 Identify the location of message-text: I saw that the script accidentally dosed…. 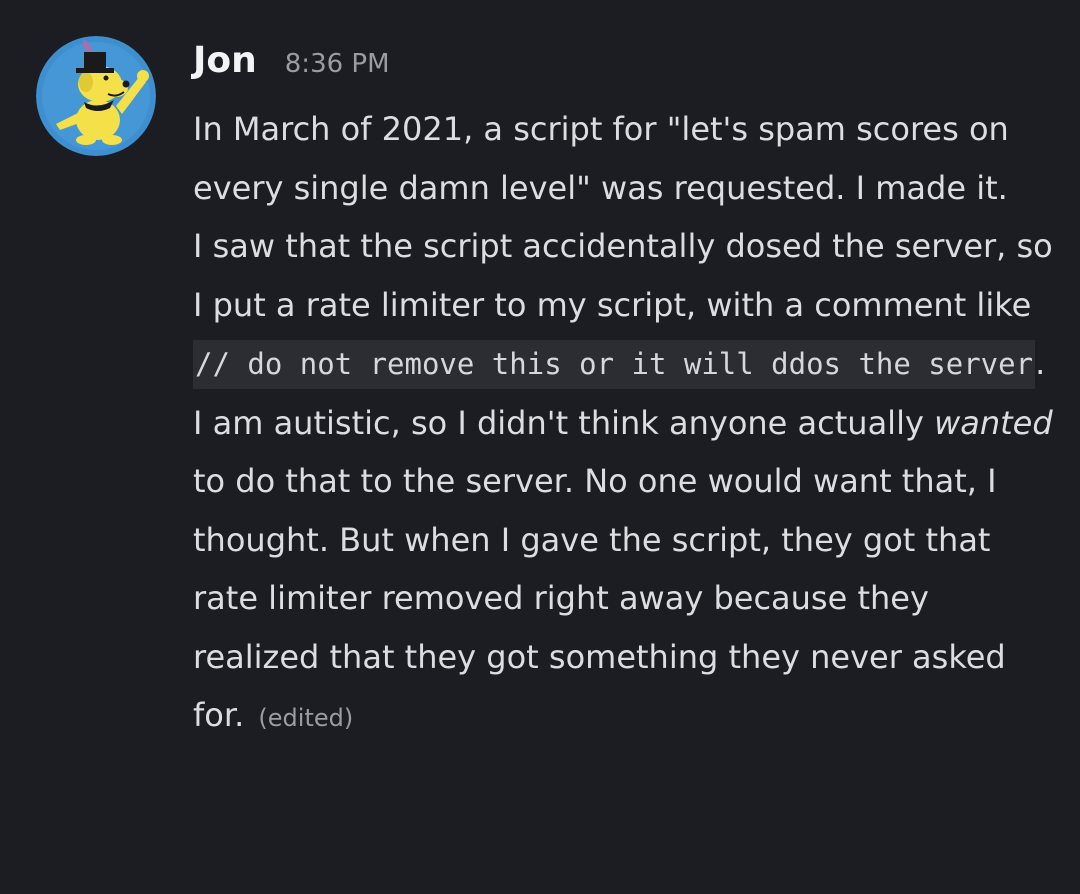
(623, 275).